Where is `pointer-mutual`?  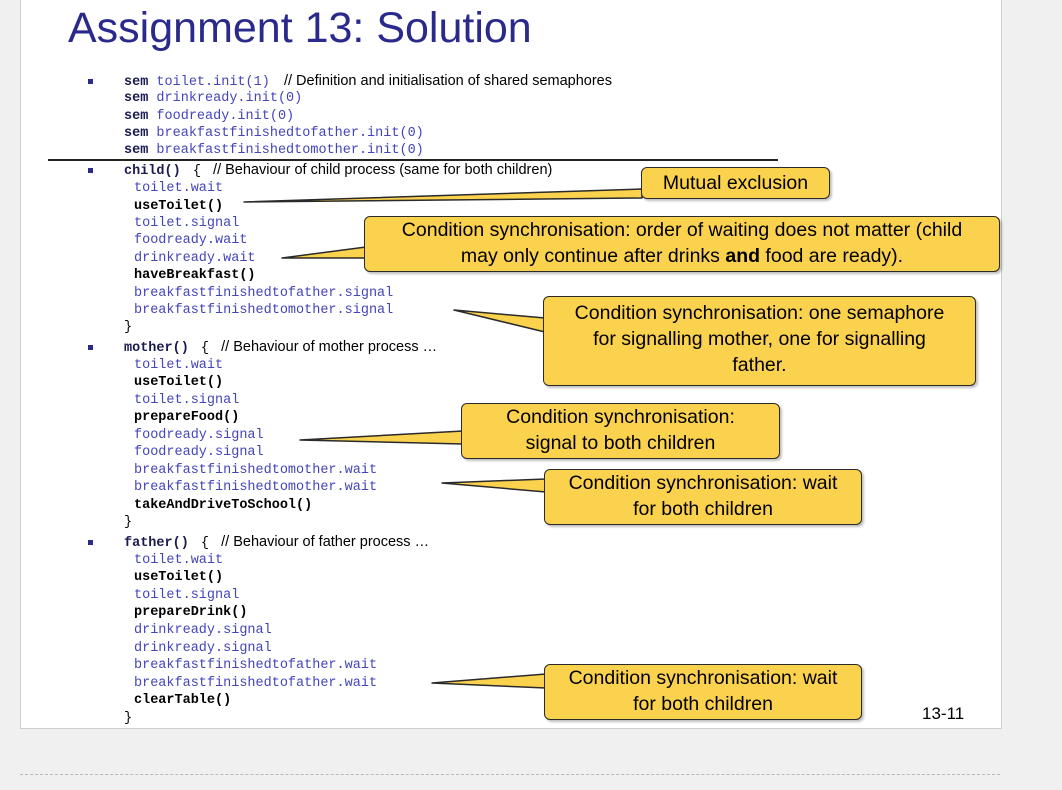 pointer-mutual is located at coordinates (443, 195).